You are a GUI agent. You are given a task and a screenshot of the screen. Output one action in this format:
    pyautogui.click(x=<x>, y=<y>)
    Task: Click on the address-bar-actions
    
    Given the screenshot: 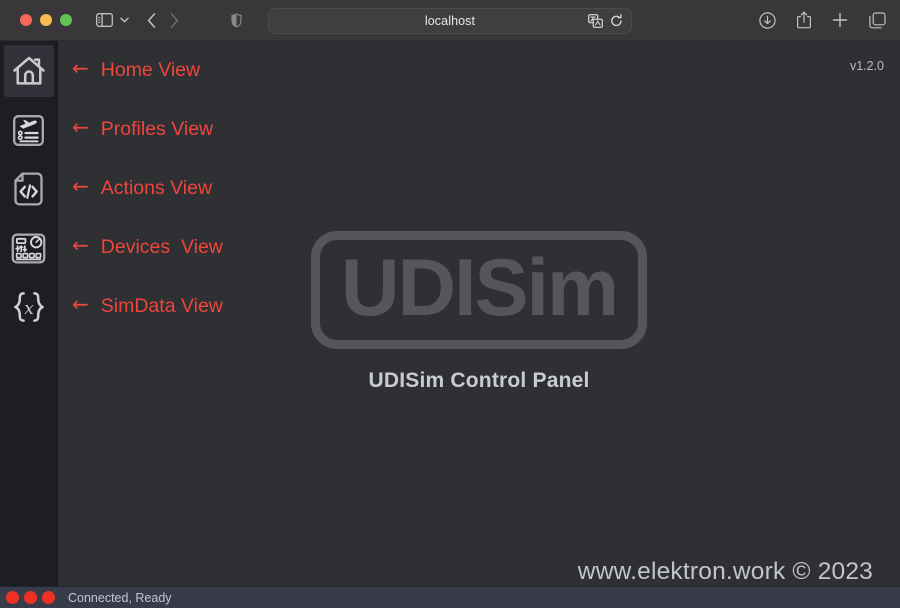 What is the action you would take?
    pyautogui.click(x=605, y=21)
    